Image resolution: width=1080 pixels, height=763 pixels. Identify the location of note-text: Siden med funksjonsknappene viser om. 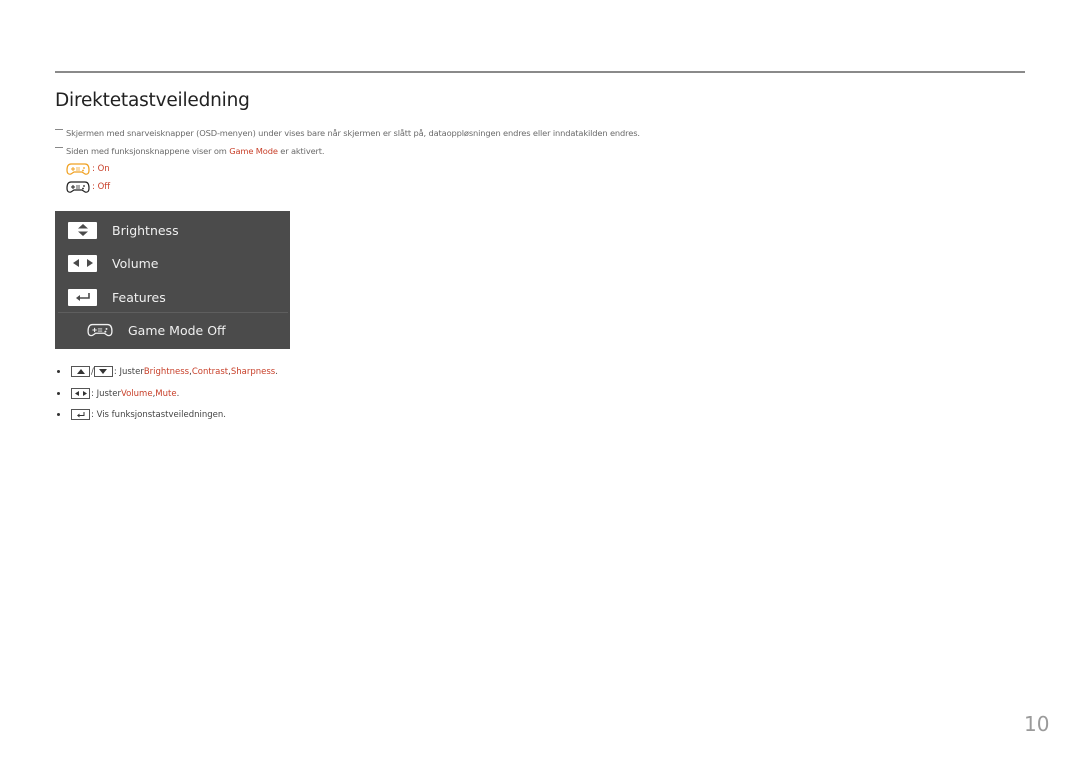
(148, 151).